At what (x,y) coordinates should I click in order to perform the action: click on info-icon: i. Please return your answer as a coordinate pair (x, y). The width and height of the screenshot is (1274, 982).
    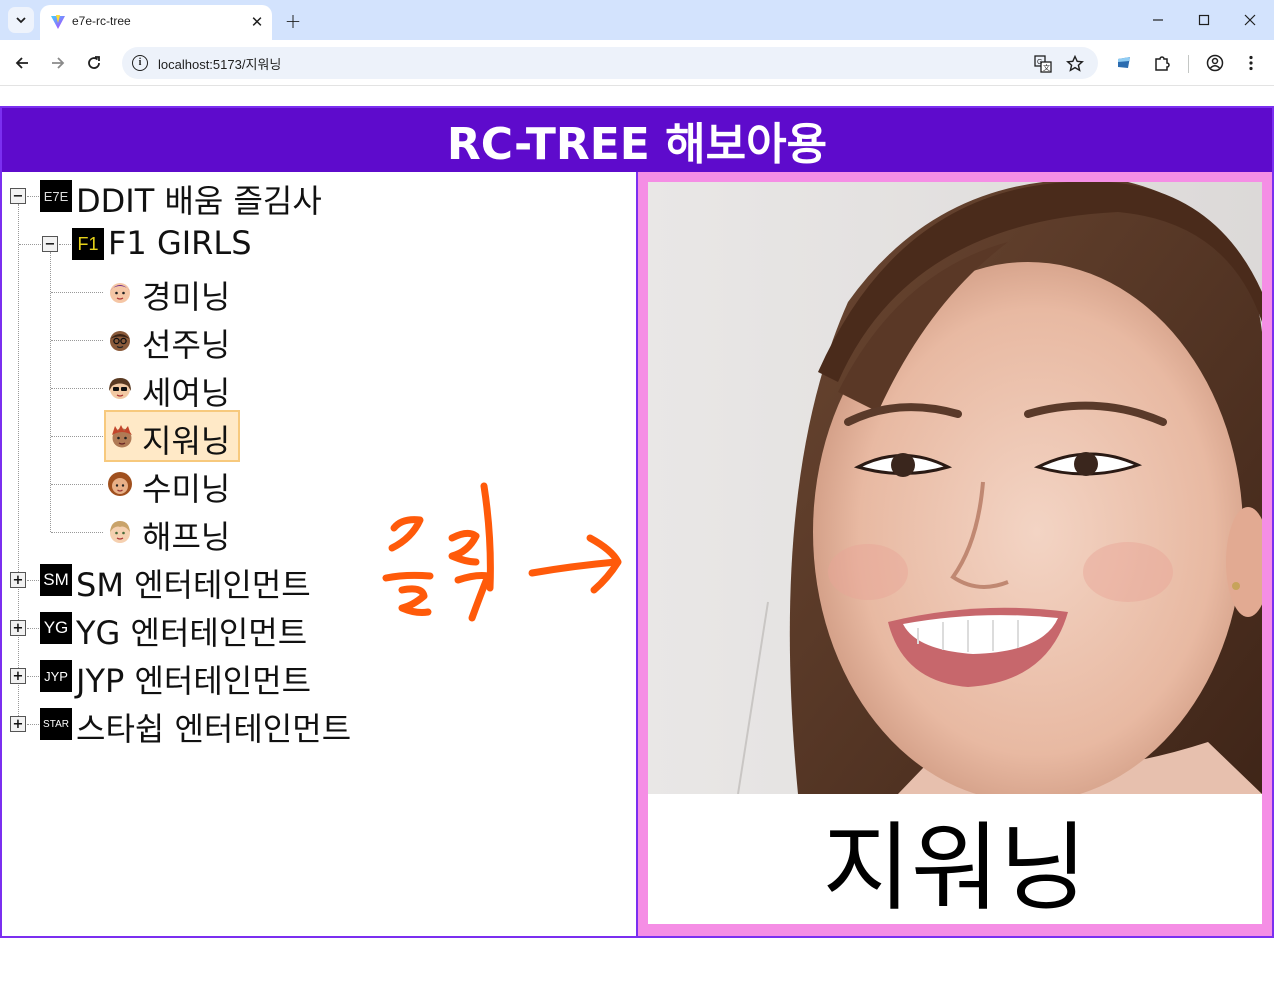
    Looking at the image, I should click on (140, 63).